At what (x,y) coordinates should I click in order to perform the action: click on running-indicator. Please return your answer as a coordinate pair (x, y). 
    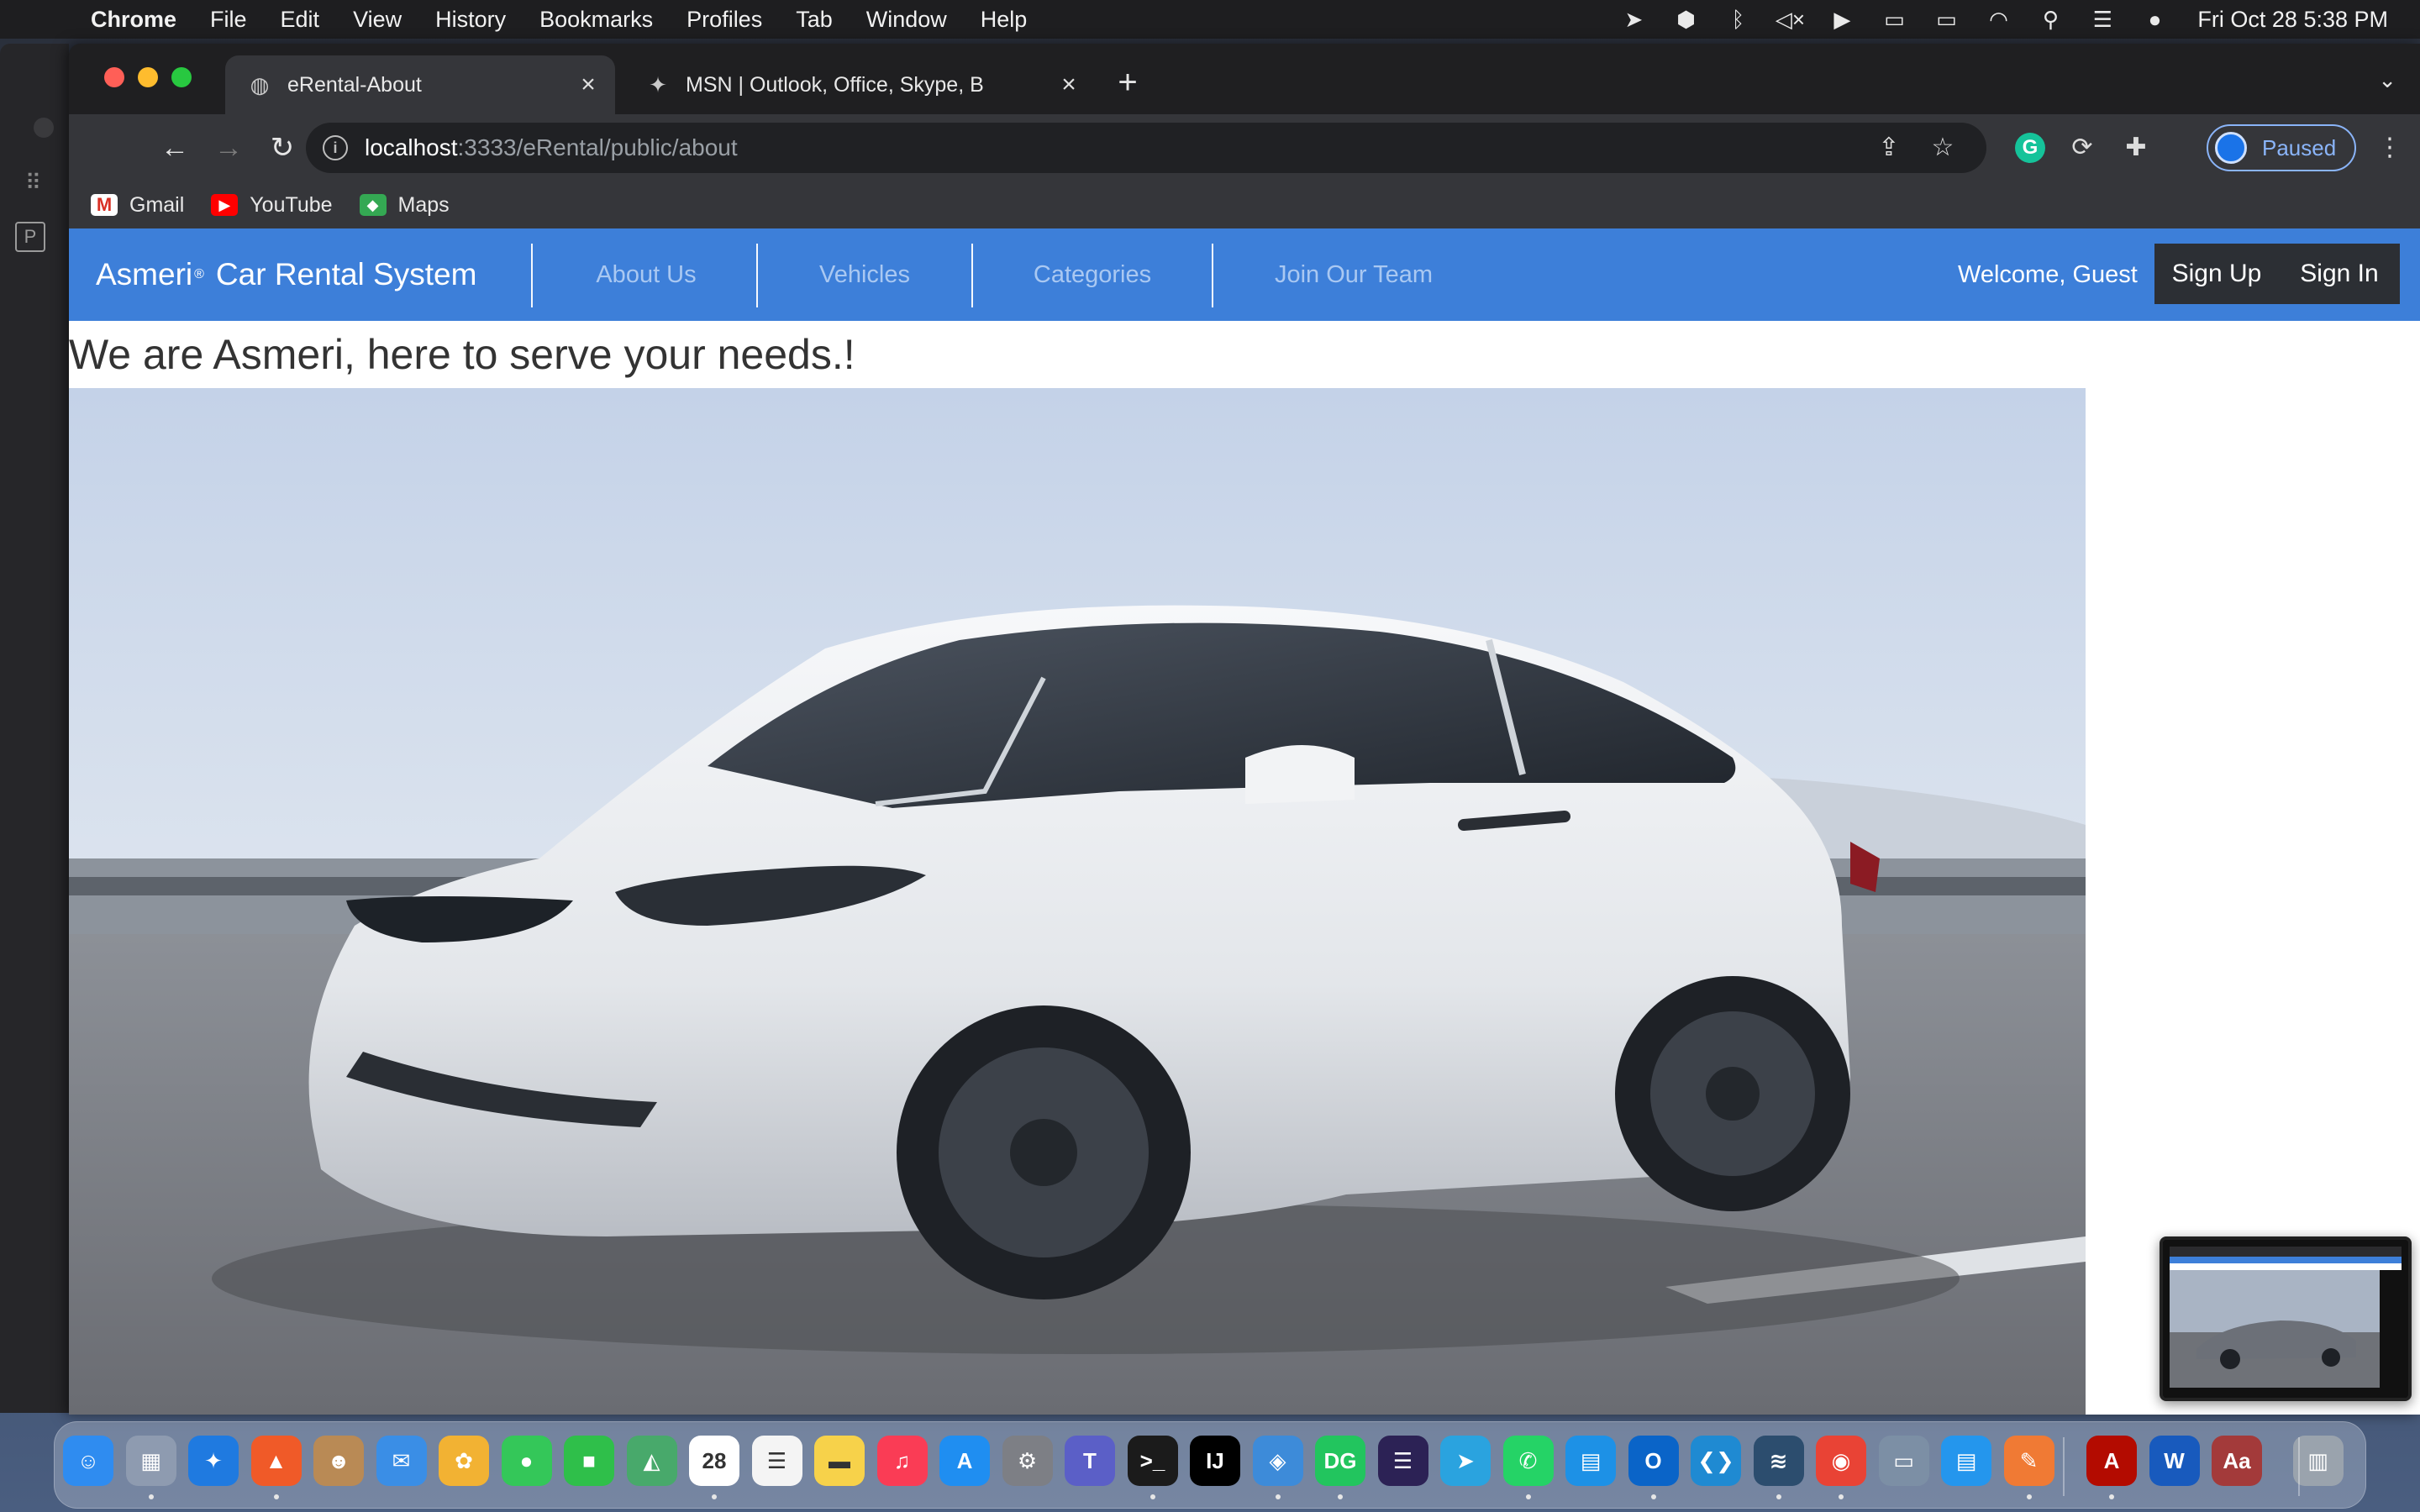
    Looking at the image, I should click on (151, 1496).